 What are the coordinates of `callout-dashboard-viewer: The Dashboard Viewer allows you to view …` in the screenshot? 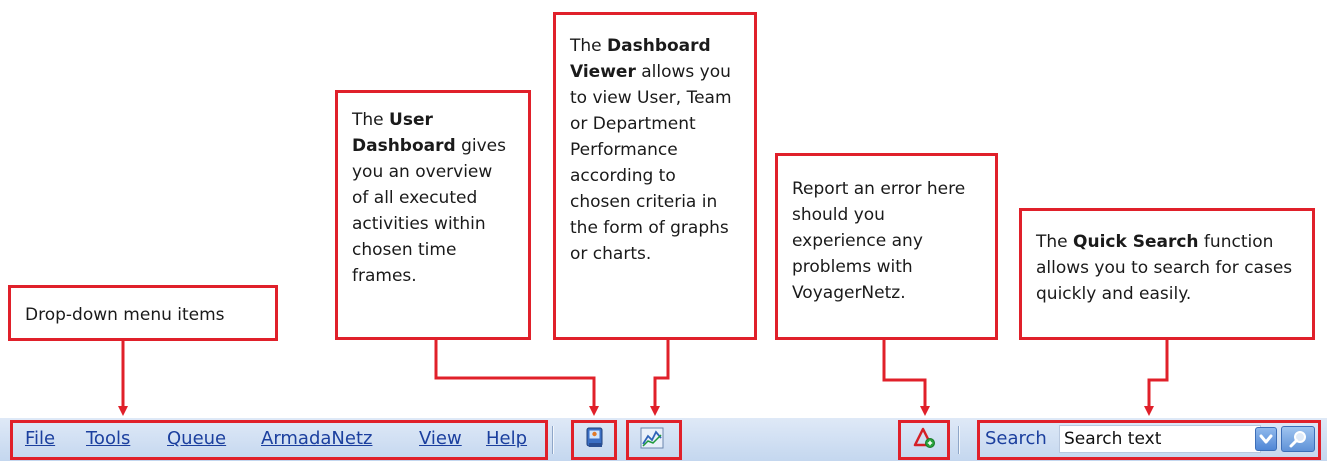 It's located at (655, 176).